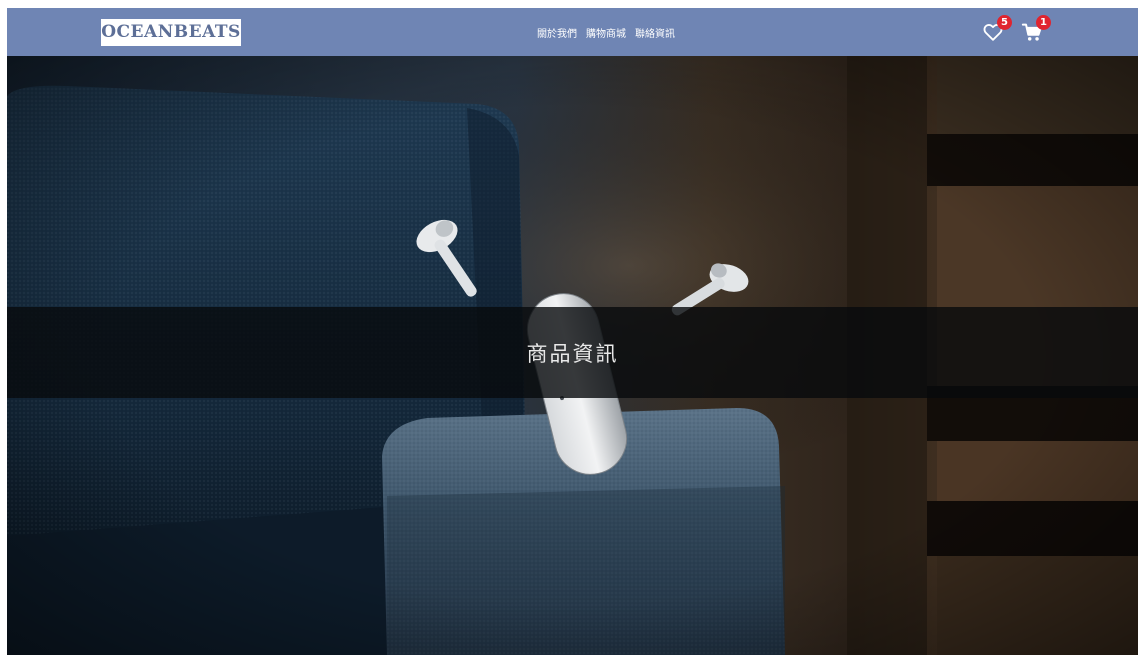  I want to click on navbar: OCEANBEATS 關於我們 購物商城 聯絡資訊 5 1, so click(572, 32).